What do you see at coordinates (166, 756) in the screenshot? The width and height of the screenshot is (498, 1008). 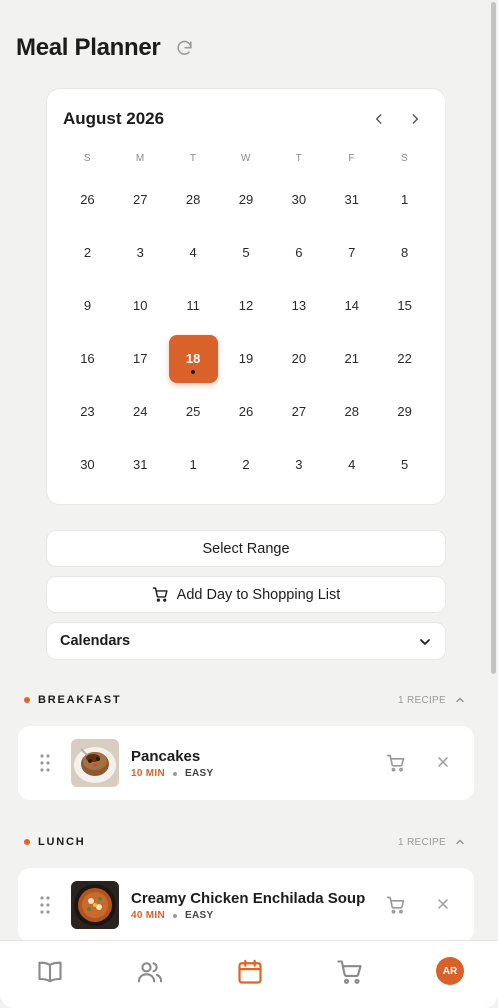 I see `recipe-name: Pancakes` at bounding box center [166, 756].